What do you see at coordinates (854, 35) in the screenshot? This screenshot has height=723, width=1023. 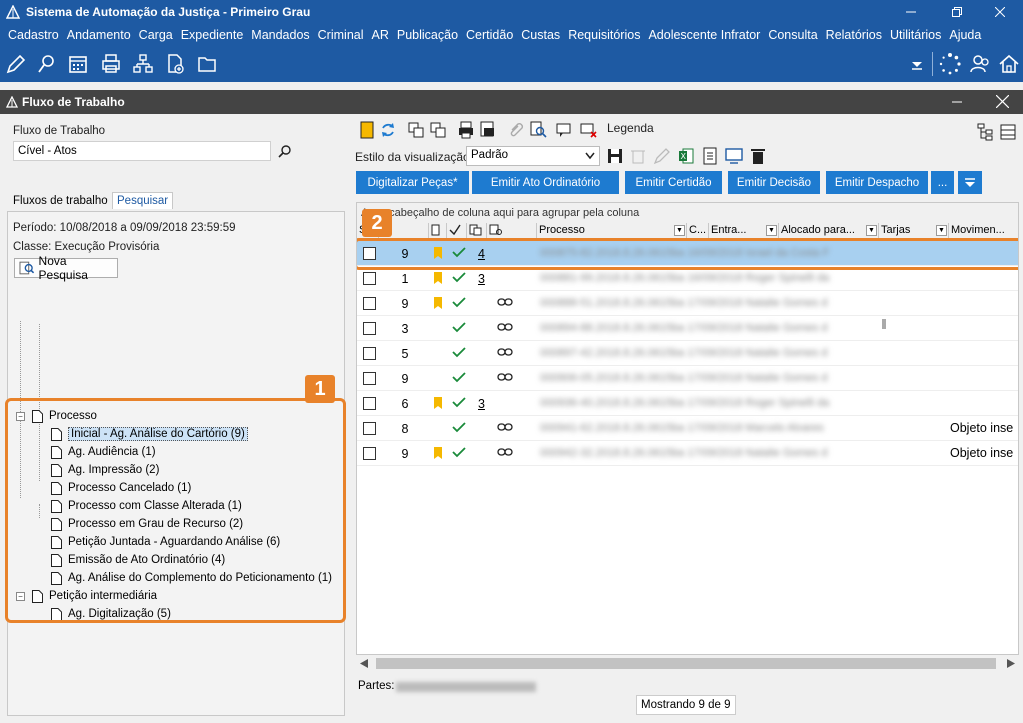 I see `menu-relatorios: Relatórios` at bounding box center [854, 35].